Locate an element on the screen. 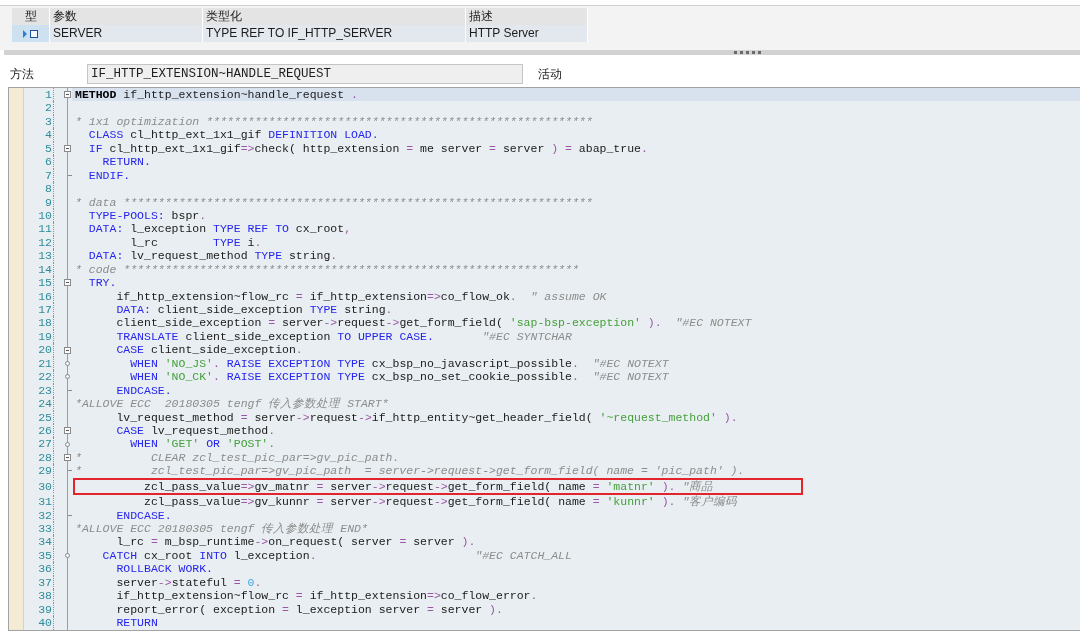 The image size is (1080, 636). line-number: 40 is located at coordinates (45, 623).